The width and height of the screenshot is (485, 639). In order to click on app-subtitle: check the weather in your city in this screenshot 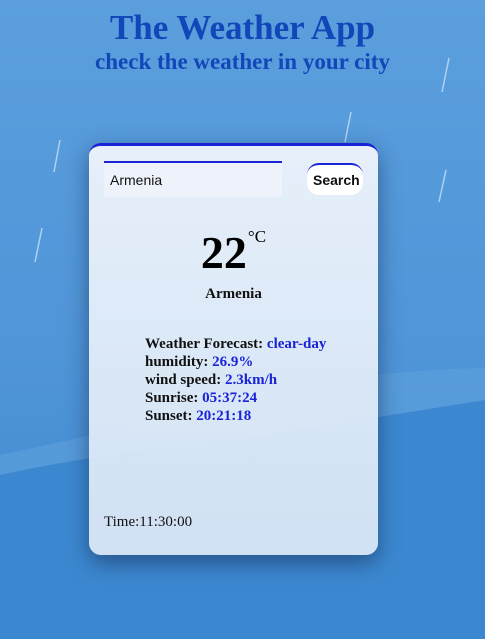, I will do `click(242, 61)`.